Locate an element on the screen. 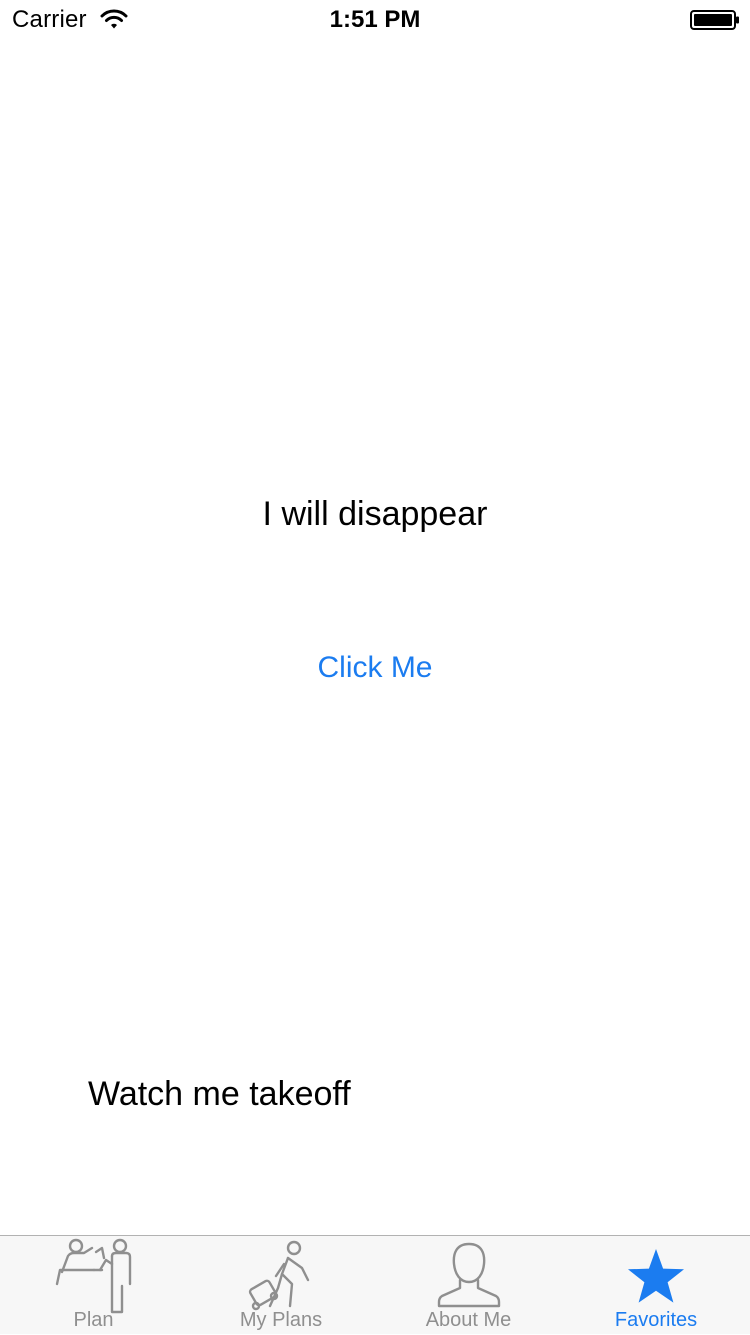  tab-label-my-plans: My Plans is located at coordinates (281, 1320).